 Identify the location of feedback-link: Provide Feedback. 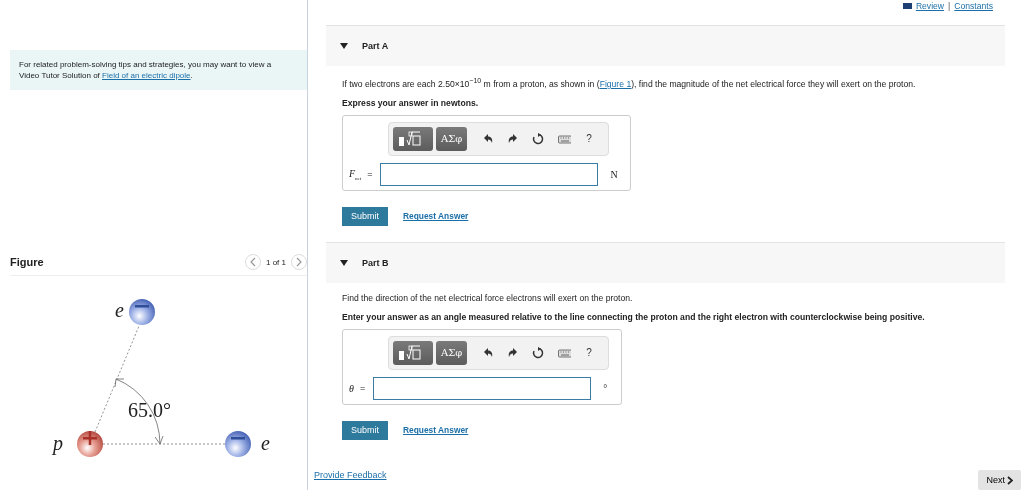
(350, 475).